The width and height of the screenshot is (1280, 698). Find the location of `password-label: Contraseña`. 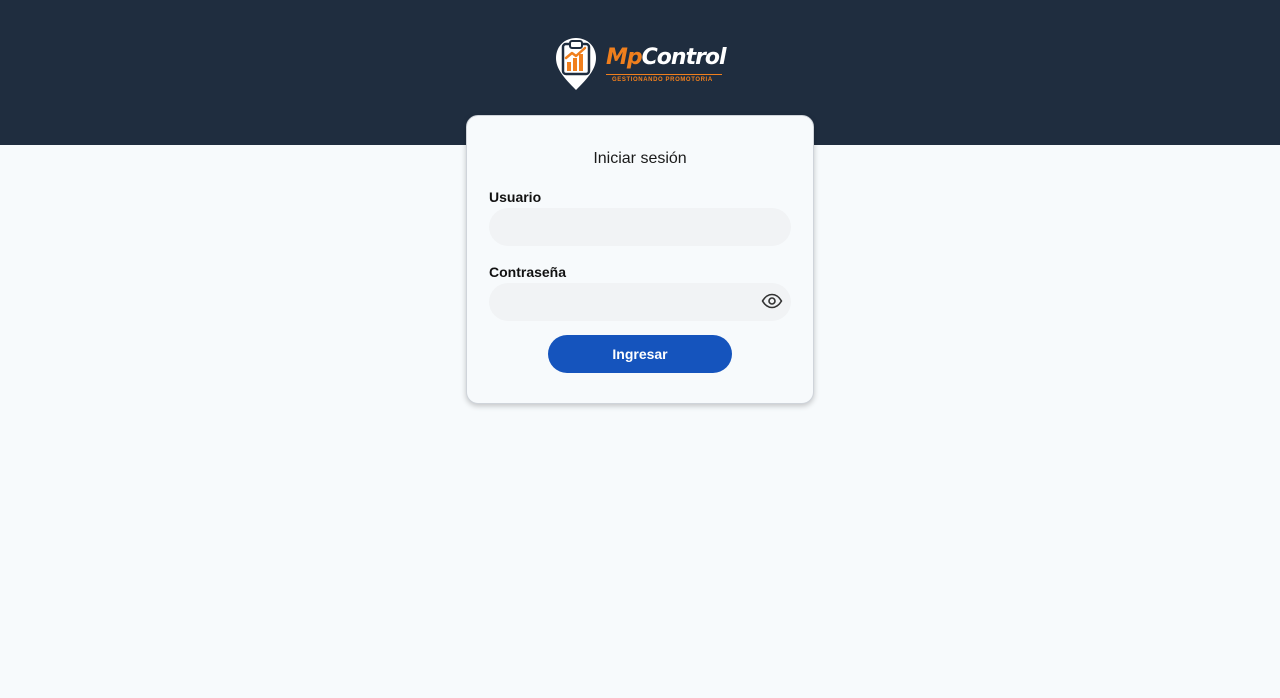

password-label: Contraseña is located at coordinates (528, 272).